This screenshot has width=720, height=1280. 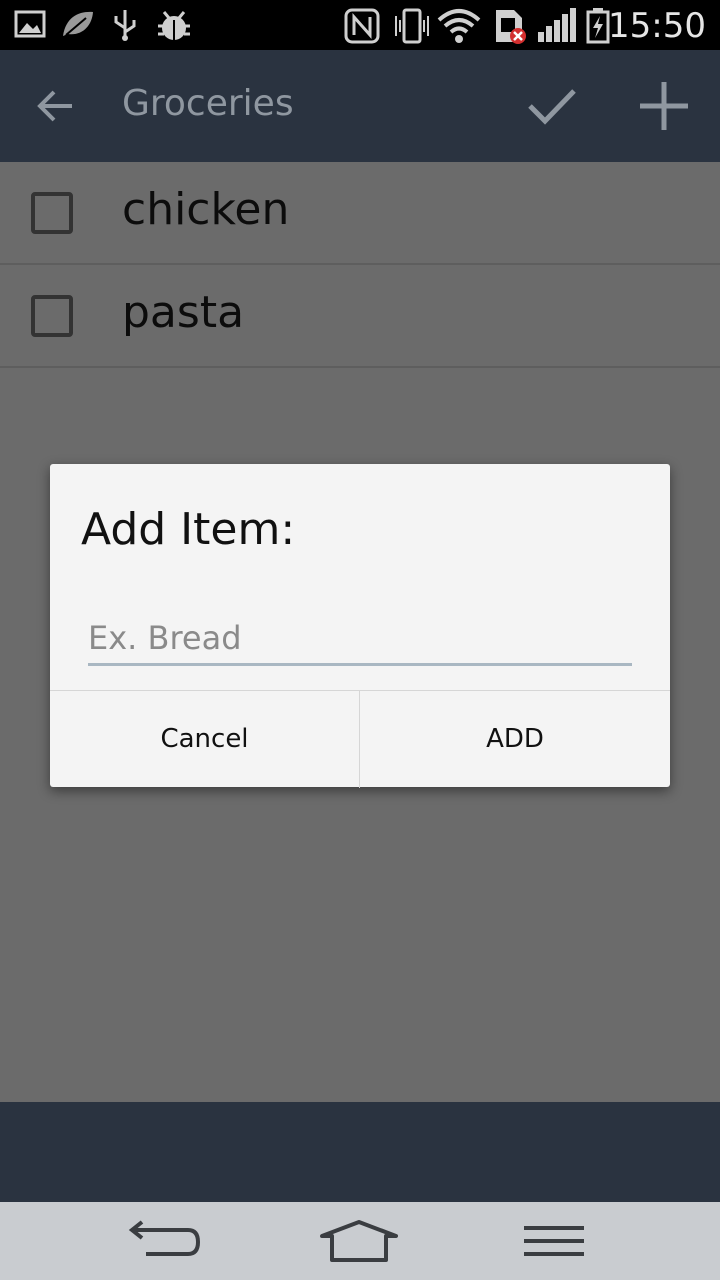 I want to click on clock: 15:50, so click(x=657, y=26).